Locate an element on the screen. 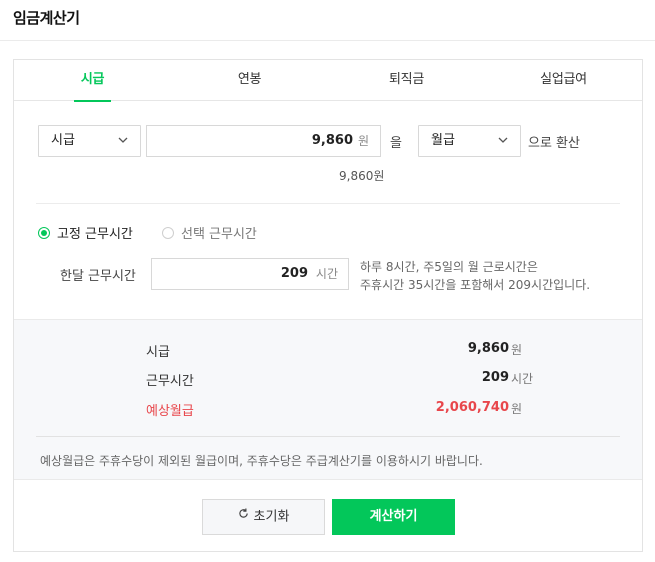  radio-fixed-hours: 고정 근무시간 is located at coordinates (85, 232).